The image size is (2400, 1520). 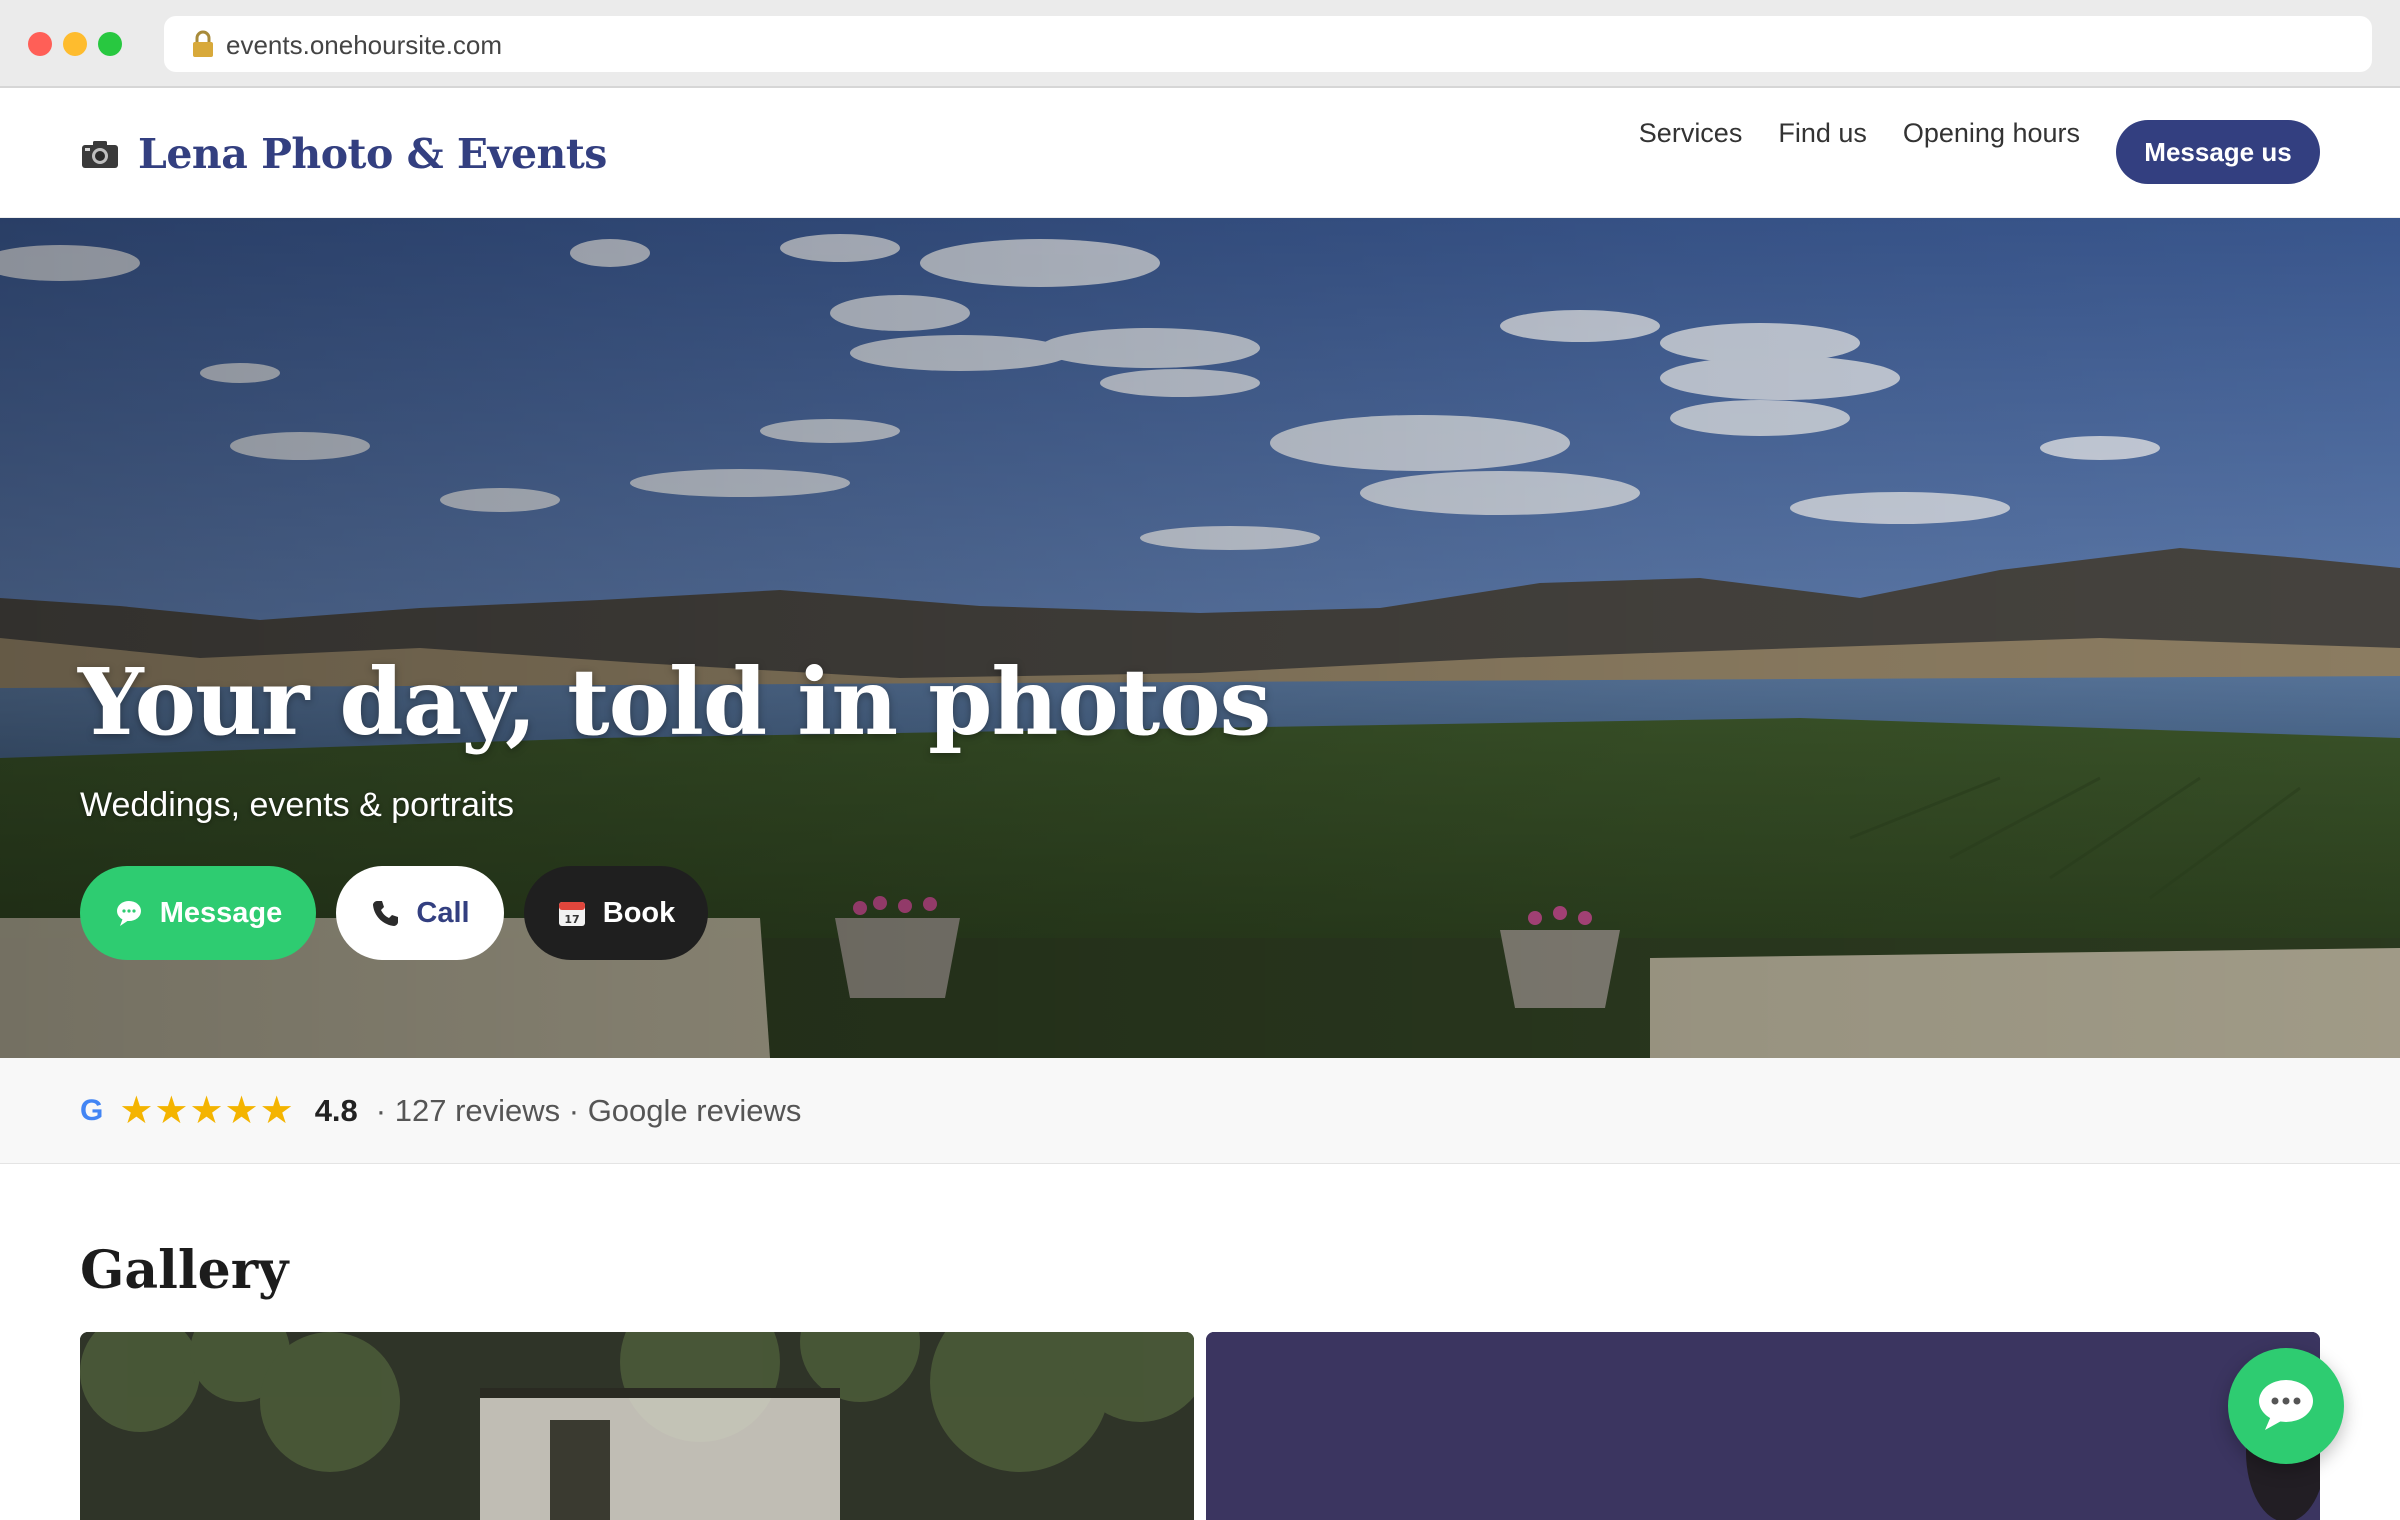 I want to click on nav-services: Services, so click(x=1691, y=133).